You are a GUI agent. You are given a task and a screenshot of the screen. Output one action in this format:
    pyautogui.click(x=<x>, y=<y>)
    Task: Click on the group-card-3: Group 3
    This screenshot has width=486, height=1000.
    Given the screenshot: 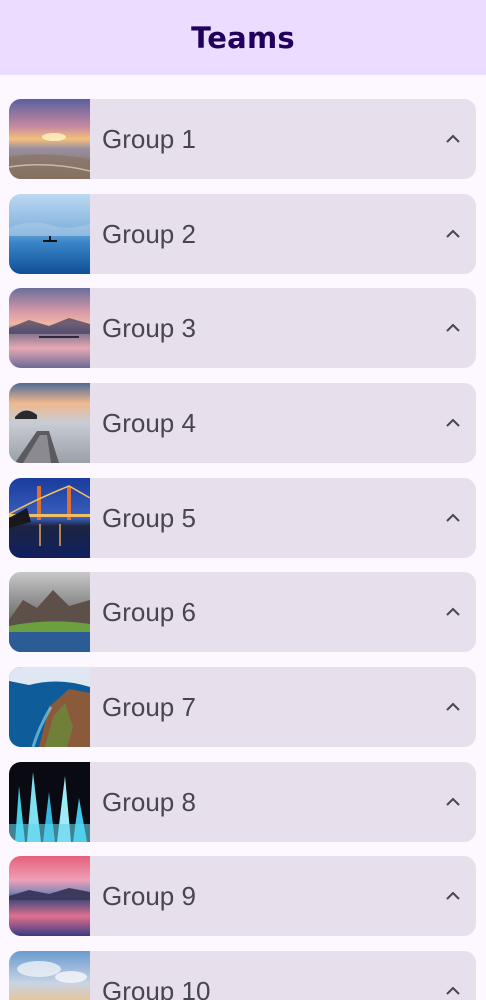 What is the action you would take?
    pyautogui.click(x=242, y=328)
    